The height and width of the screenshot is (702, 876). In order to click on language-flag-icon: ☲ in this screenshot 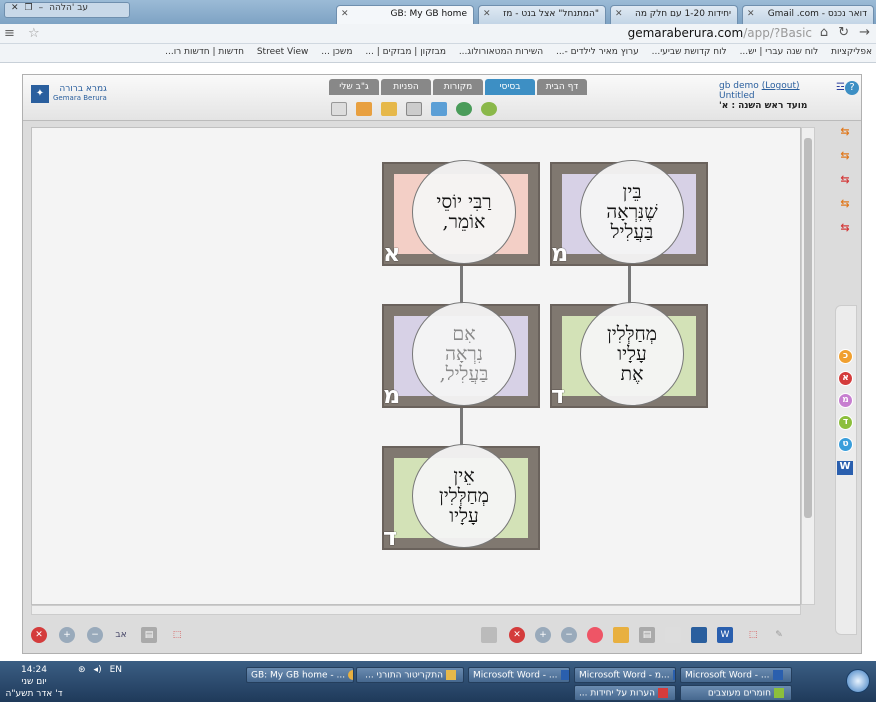, I will do `click(840, 87)`.